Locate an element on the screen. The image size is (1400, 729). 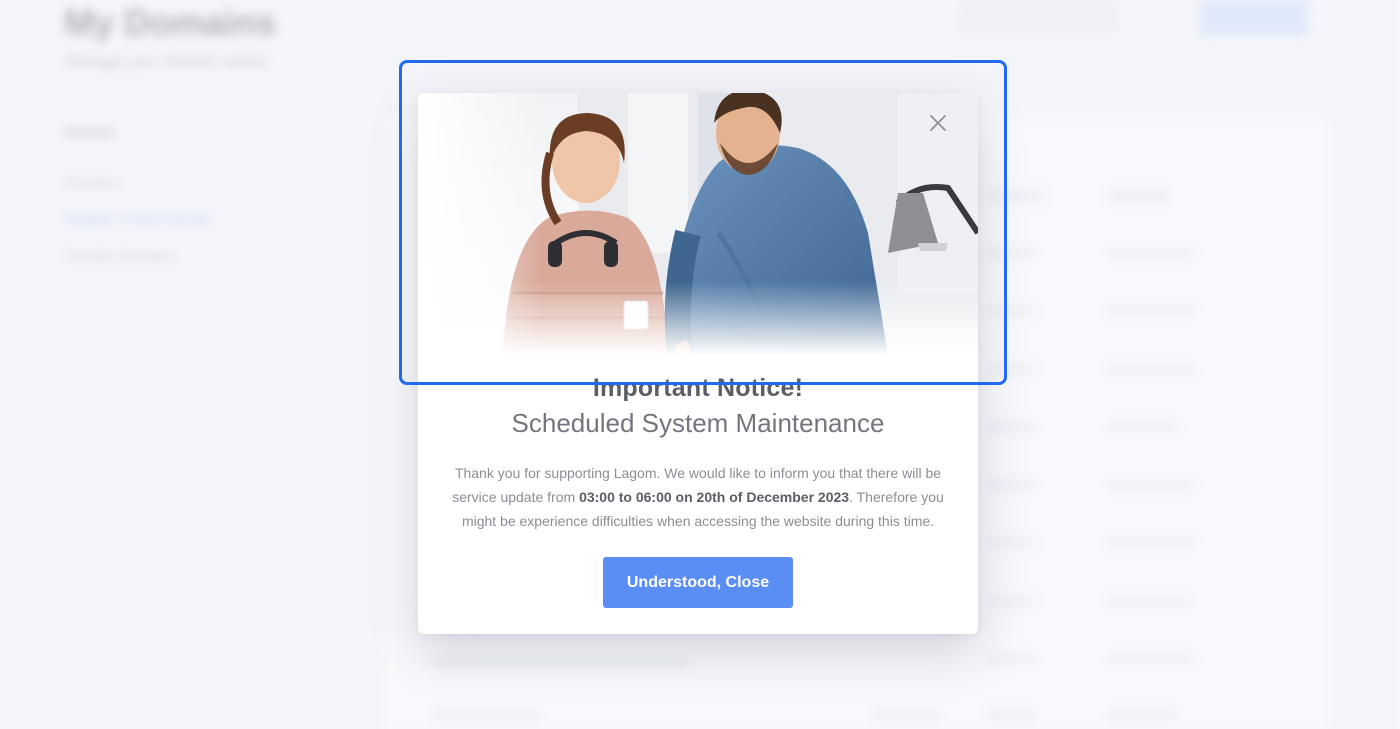
hero-illustration is located at coordinates (698, 224).